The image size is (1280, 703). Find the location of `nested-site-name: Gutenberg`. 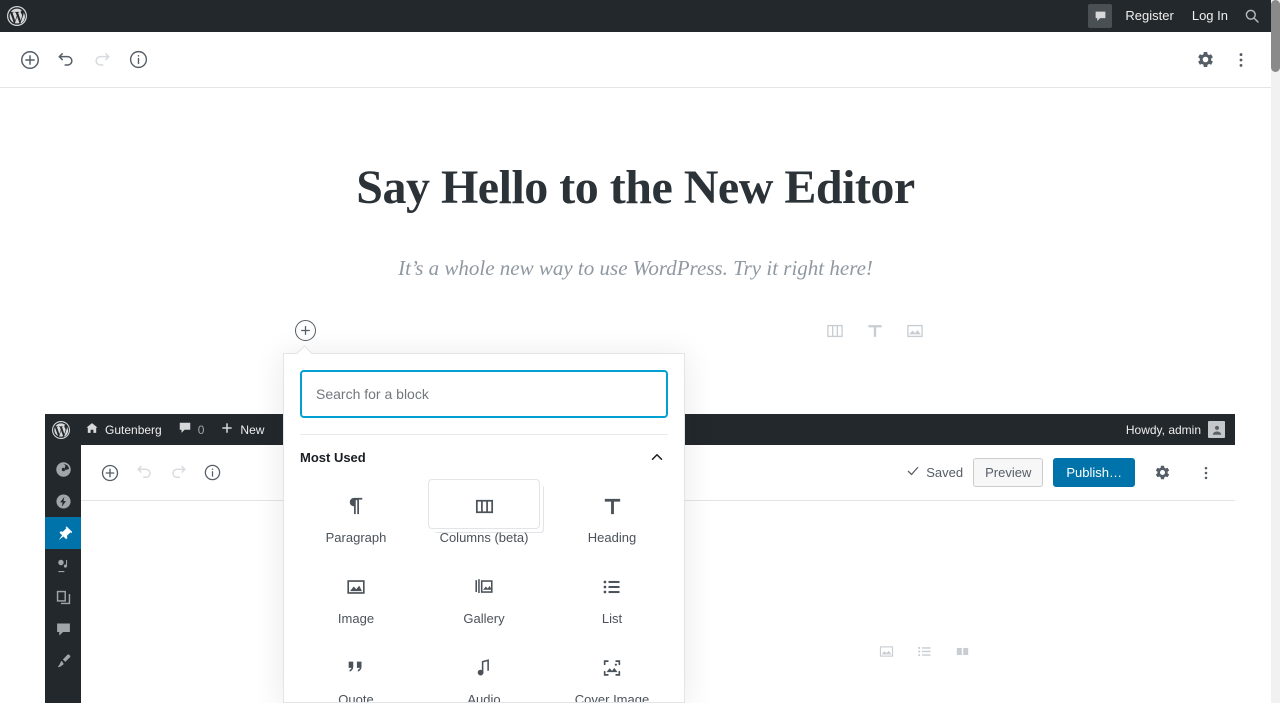

nested-site-name: Gutenberg is located at coordinates (133, 429).